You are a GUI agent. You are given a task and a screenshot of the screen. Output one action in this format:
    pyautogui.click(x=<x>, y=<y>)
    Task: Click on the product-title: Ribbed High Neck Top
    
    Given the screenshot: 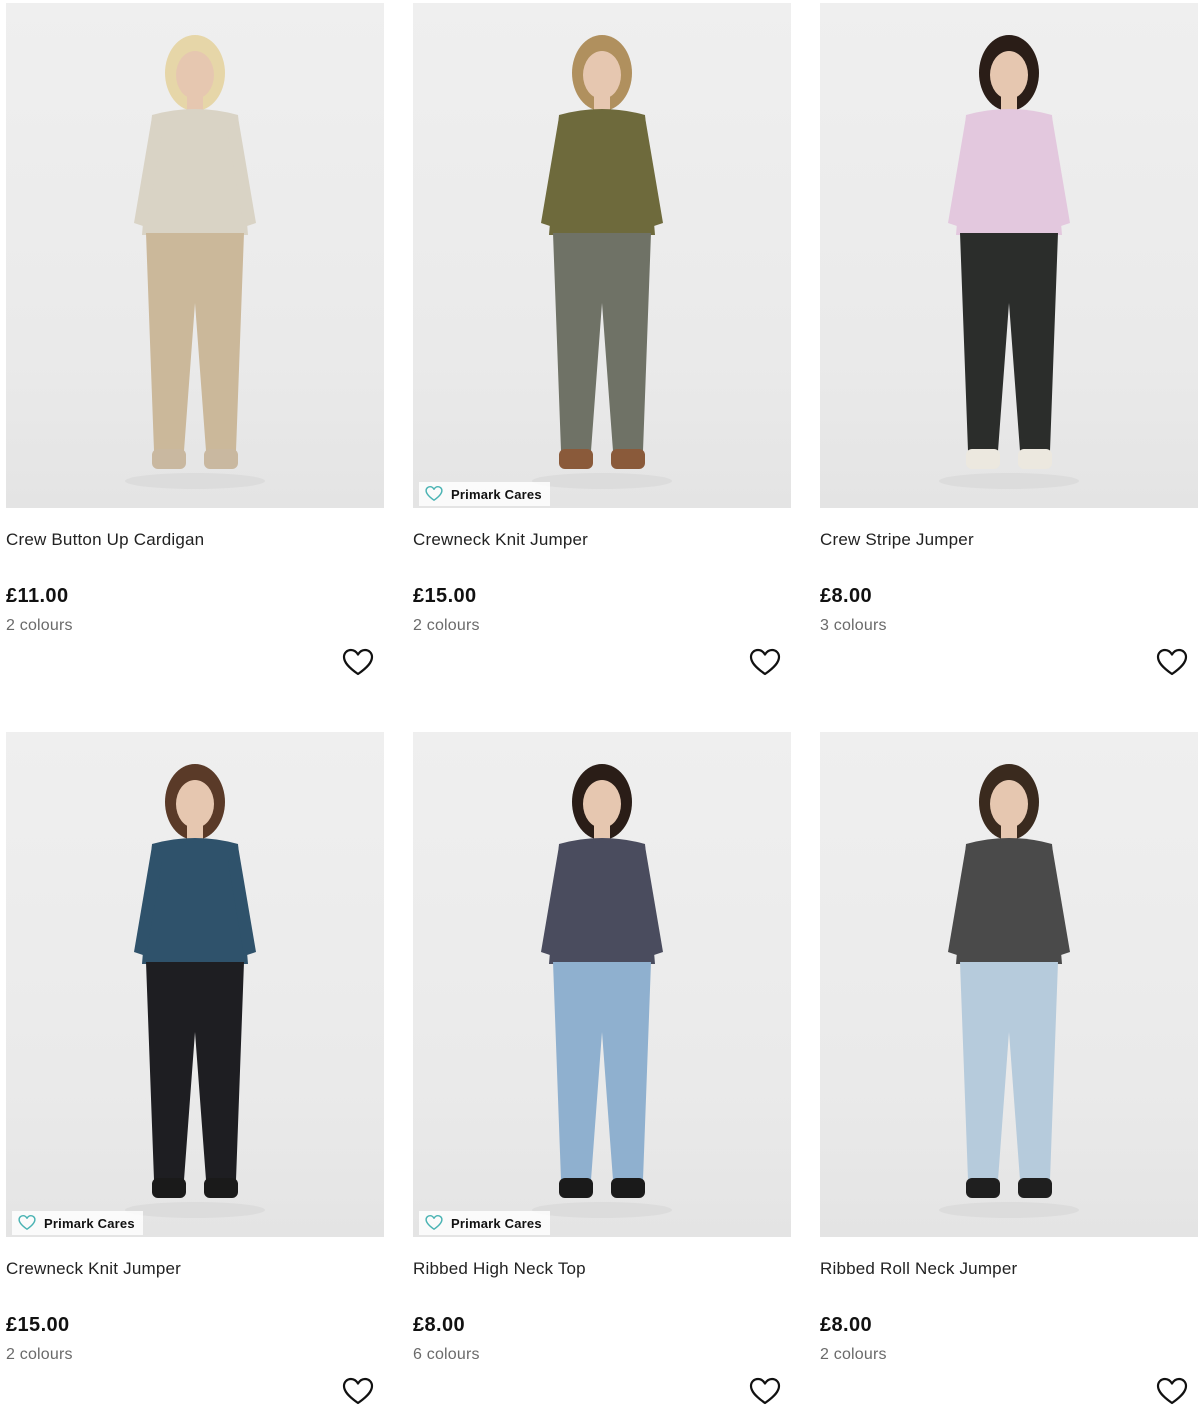 What is the action you would take?
    pyautogui.click(x=499, y=1269)
    